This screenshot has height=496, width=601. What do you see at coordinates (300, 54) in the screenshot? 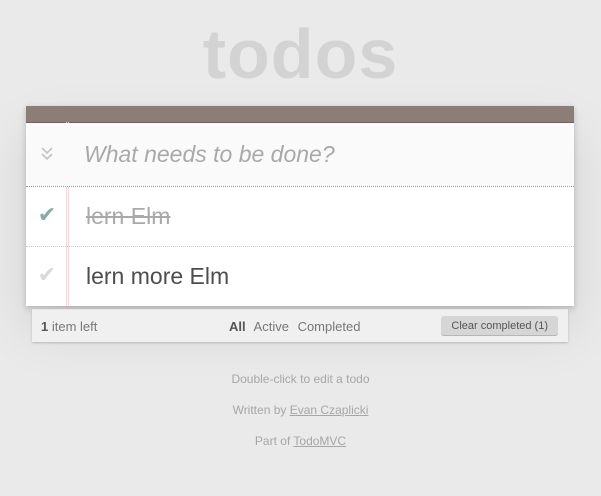
I see `app-title: todos` at bounding box center [300, 54].